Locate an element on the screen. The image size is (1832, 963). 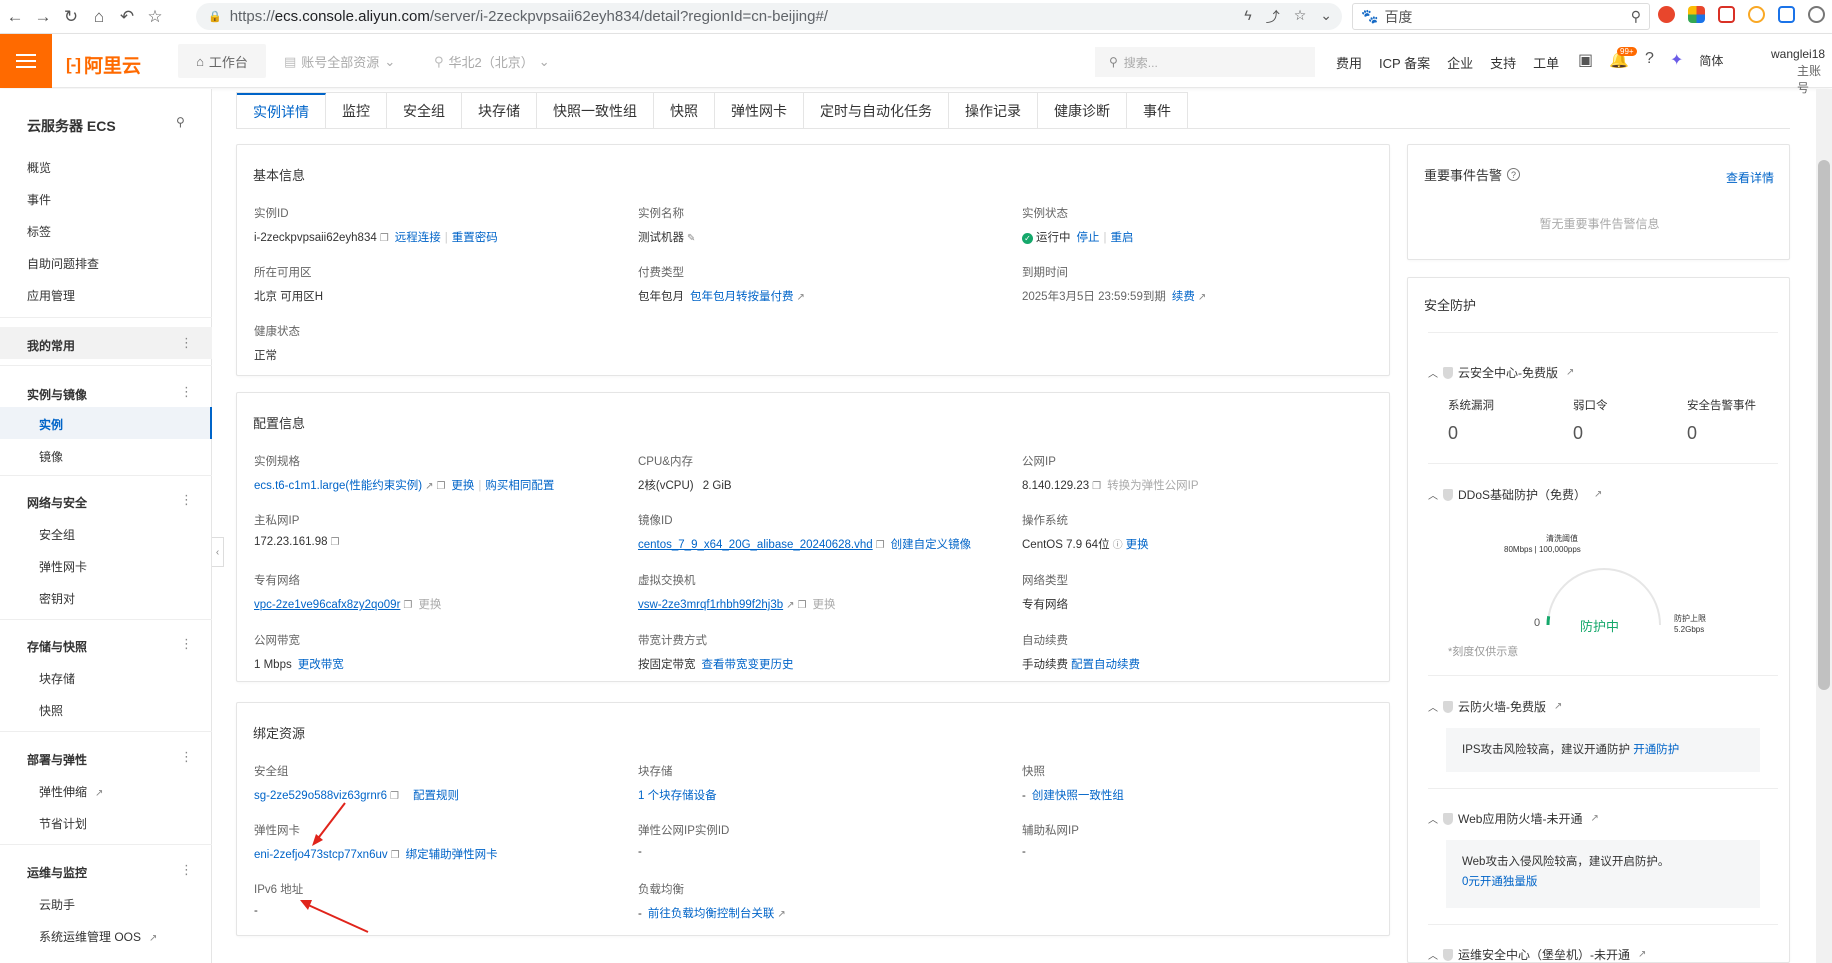
topbar-link-icp: ICP 备案 is located at coordinates (1404, 62).